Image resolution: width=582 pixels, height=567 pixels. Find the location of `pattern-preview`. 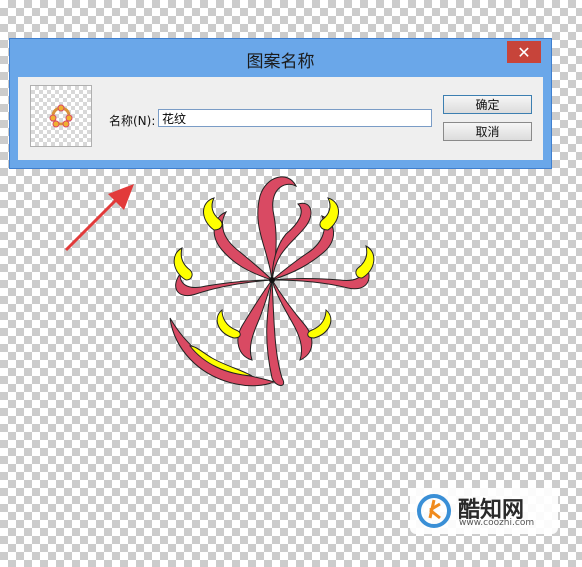

pattern-preview is located at coordinates (61, 116).